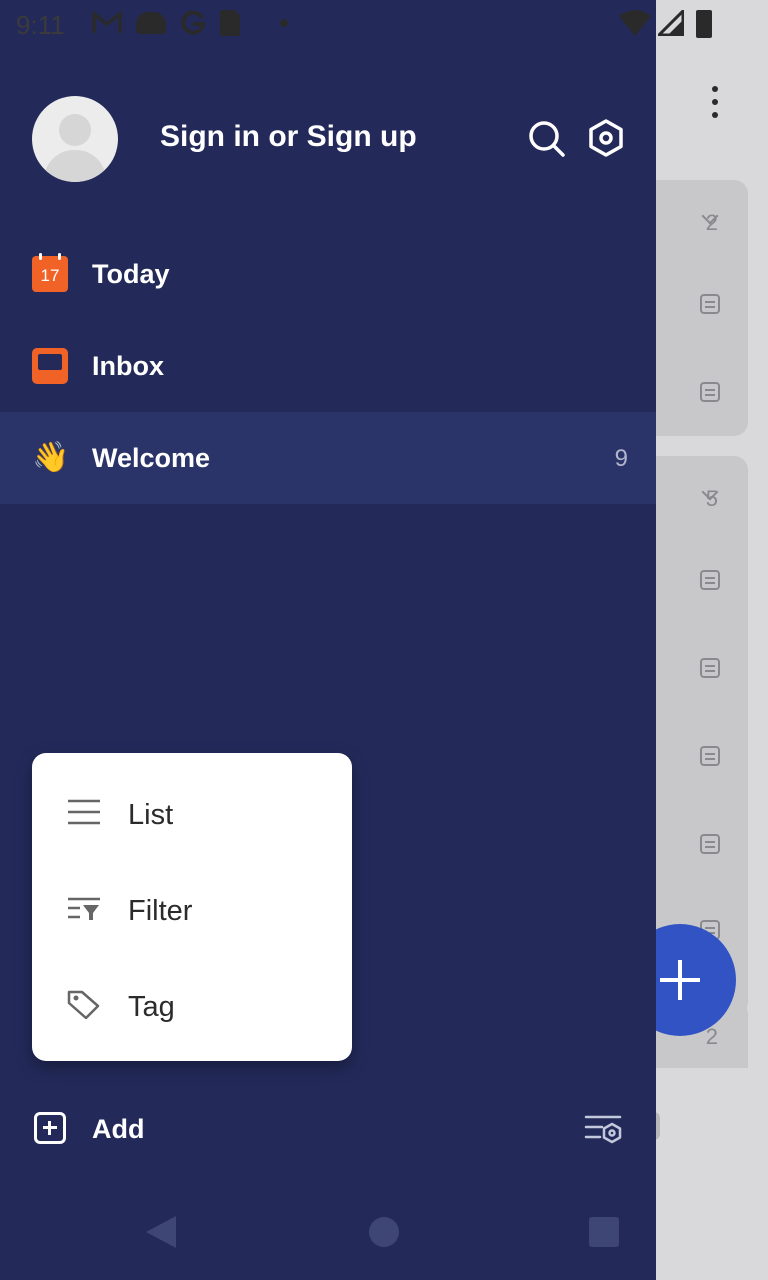  Describe the element at coordinates (384, 1232) in the screenshot. I see `home-button` at that location.